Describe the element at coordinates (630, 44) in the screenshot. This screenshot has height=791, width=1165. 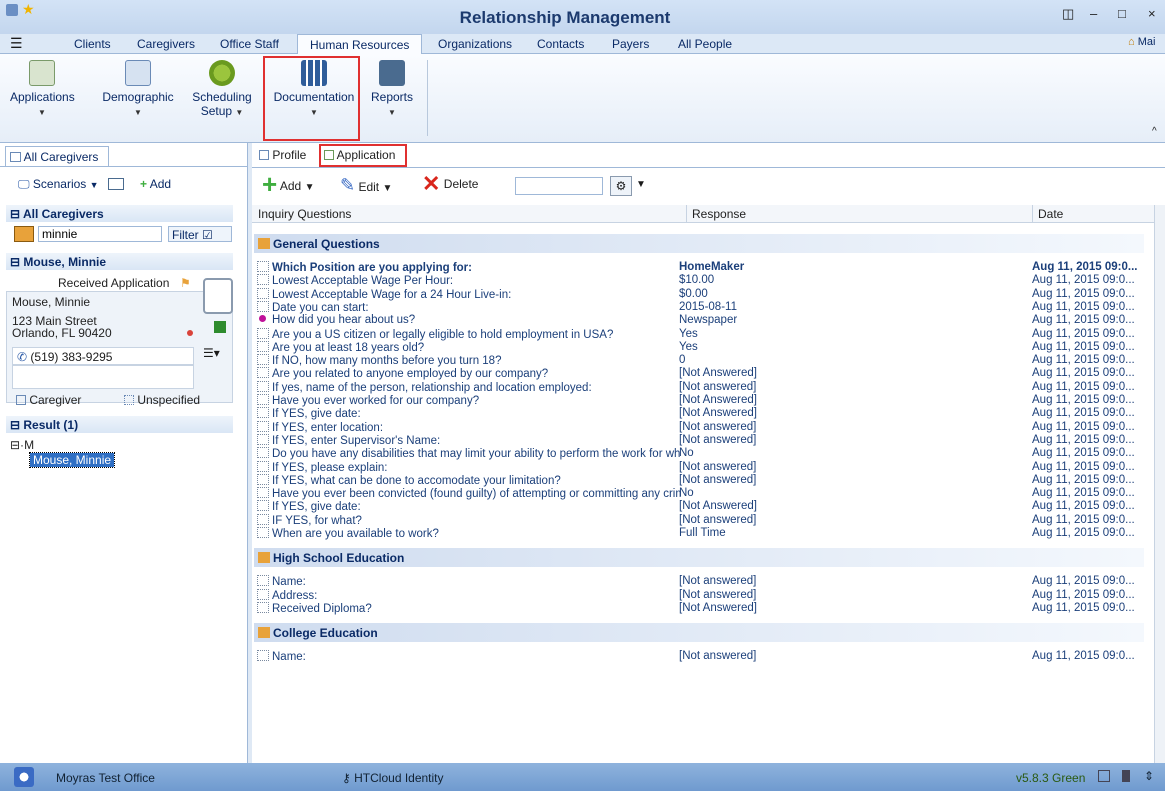
I see `tab-payers: Payers` at that location.